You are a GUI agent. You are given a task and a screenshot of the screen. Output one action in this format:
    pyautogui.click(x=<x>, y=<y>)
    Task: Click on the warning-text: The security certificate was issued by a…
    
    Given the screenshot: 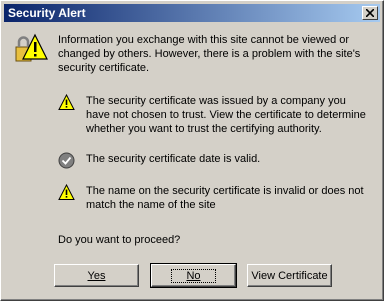 What is the action you would take?
    pyautogui.click(x=226, y=115)
    